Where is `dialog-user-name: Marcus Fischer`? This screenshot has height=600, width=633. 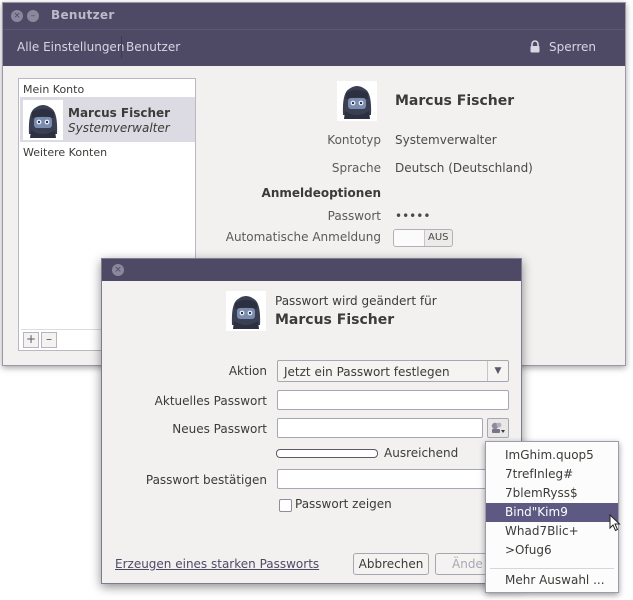
dialog-user-name: Marcus Fischer is located at coordinates (335, 320).